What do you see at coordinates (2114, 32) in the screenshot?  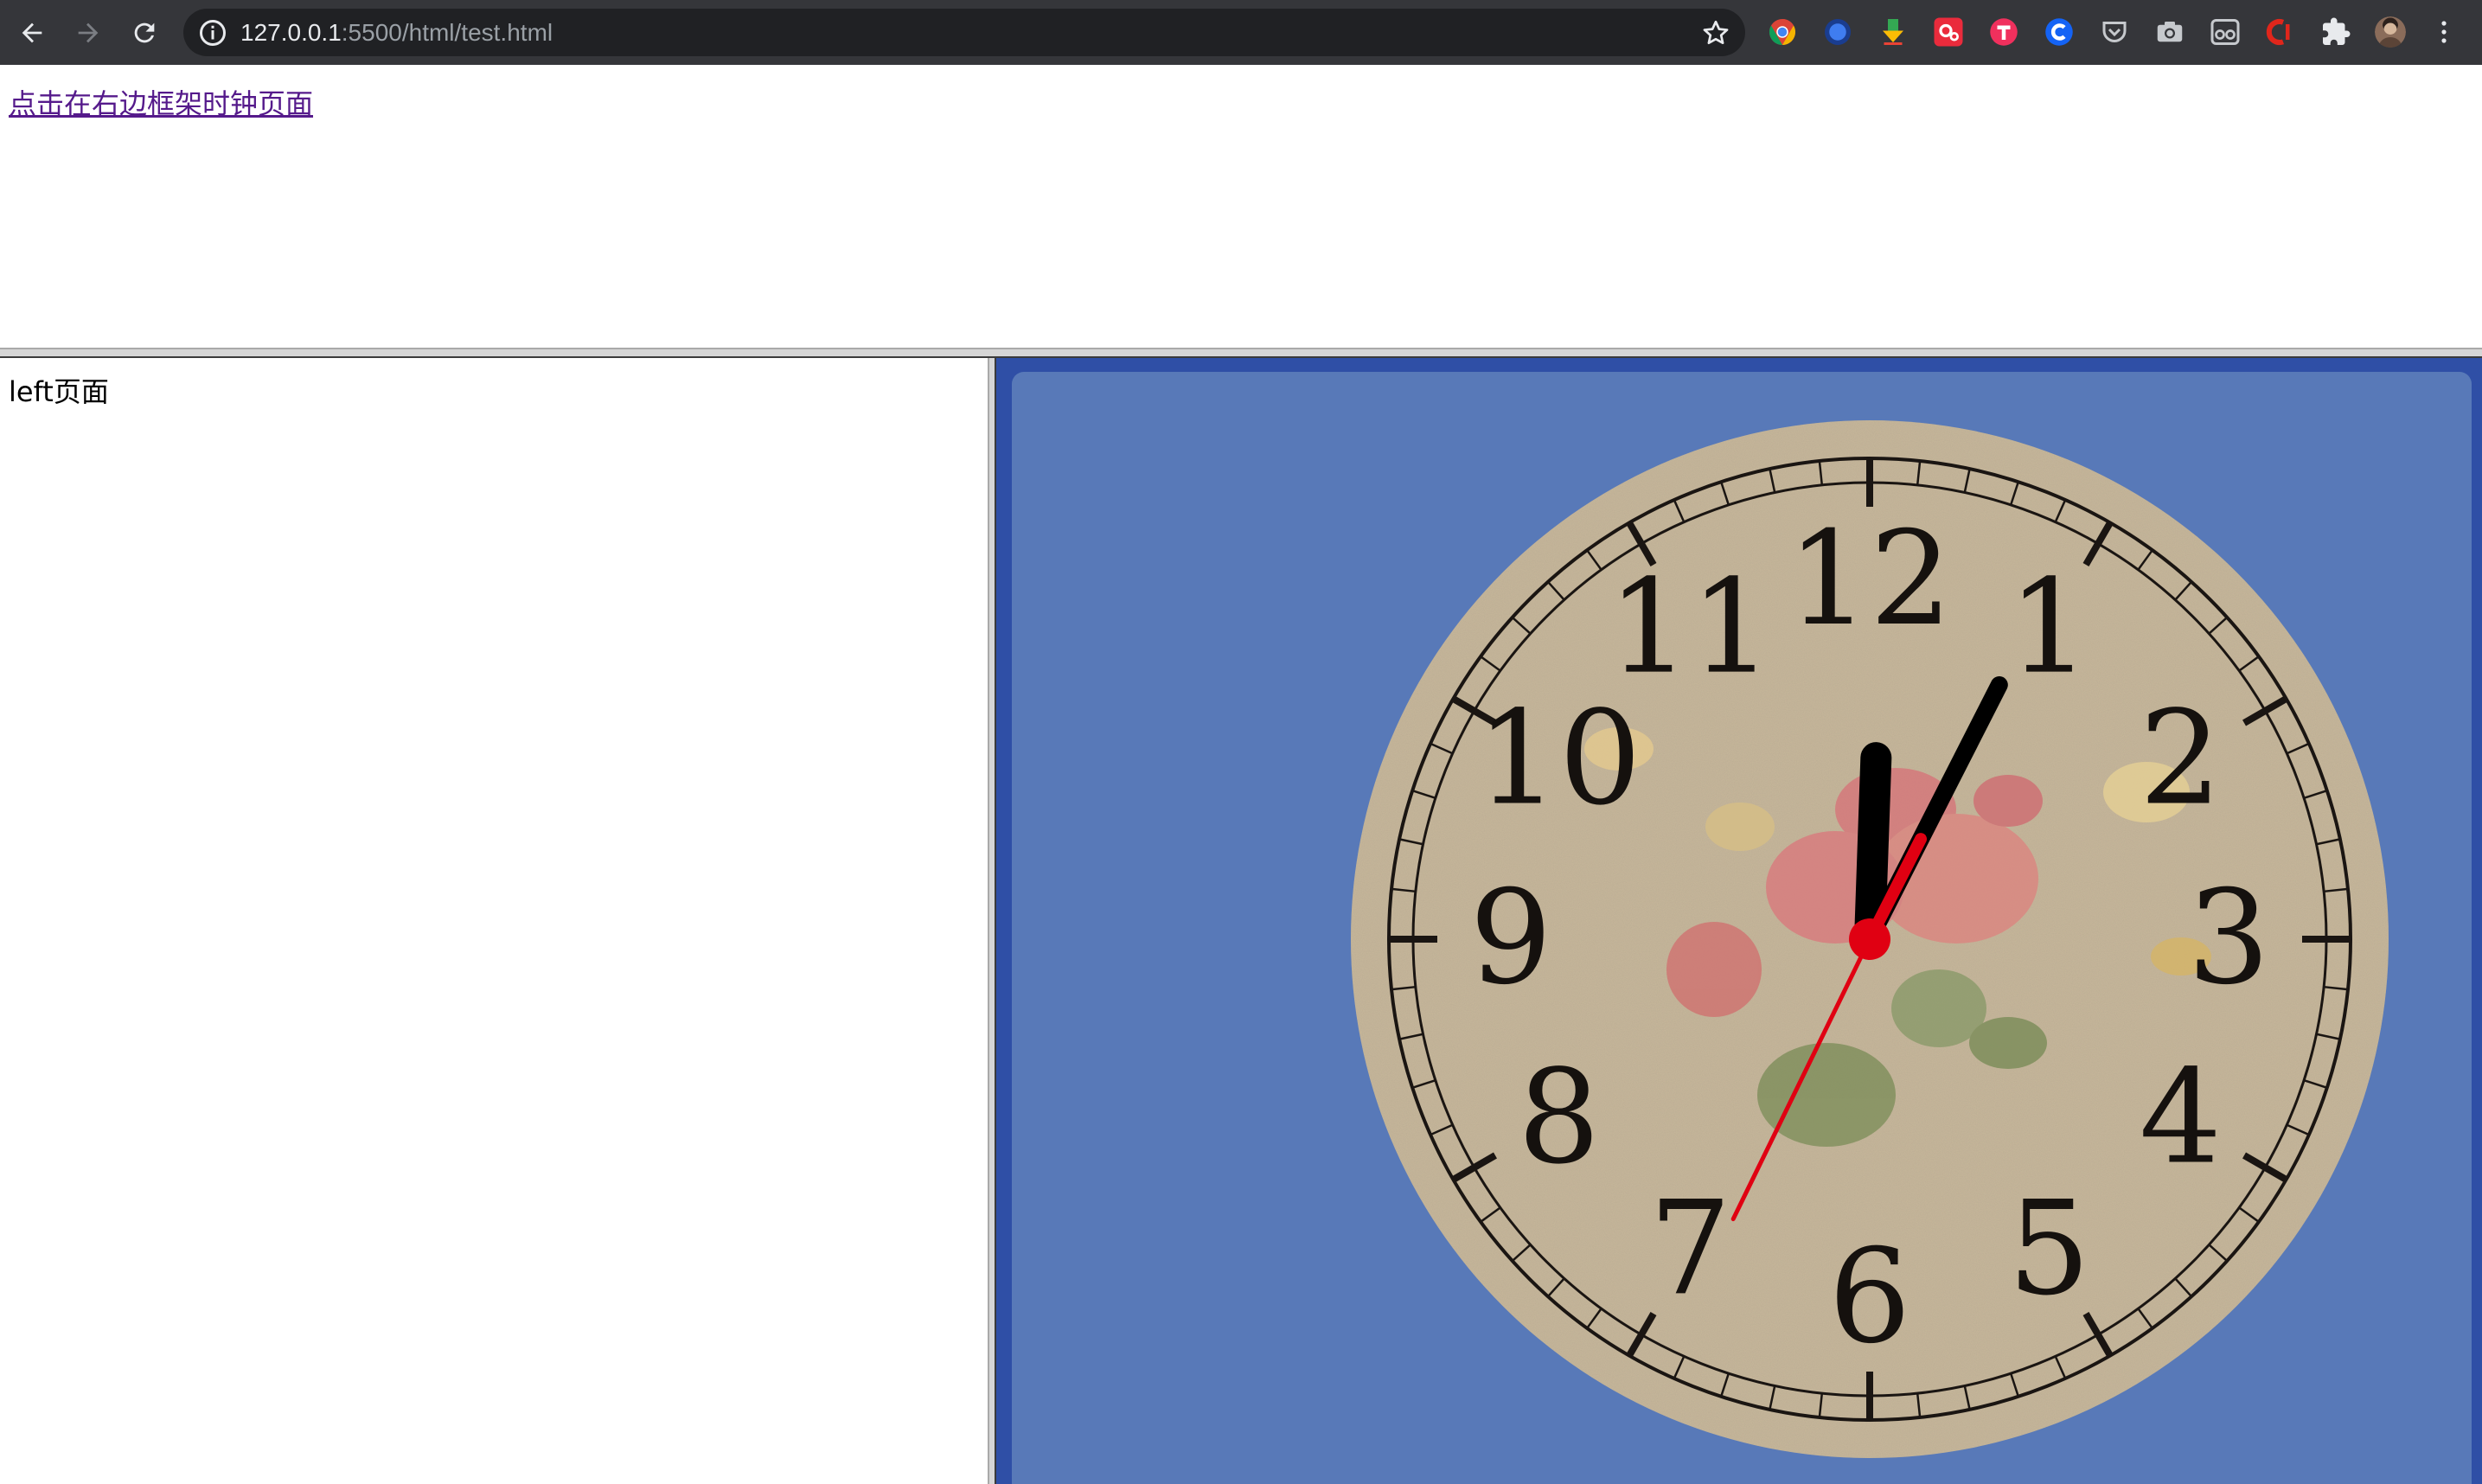 I see `pocket-icon` at bounding box center [2114, 32].